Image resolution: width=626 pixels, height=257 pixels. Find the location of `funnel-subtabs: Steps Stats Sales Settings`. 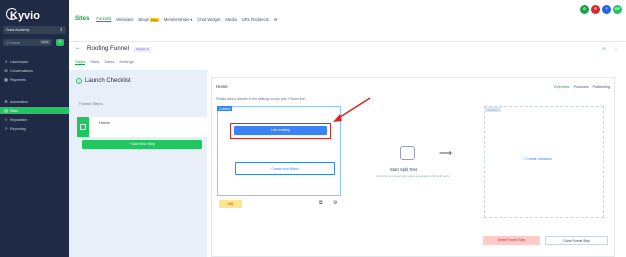

funnel-subtabs: Steps Stats Sales Settings is located at coordinates (104, 62).